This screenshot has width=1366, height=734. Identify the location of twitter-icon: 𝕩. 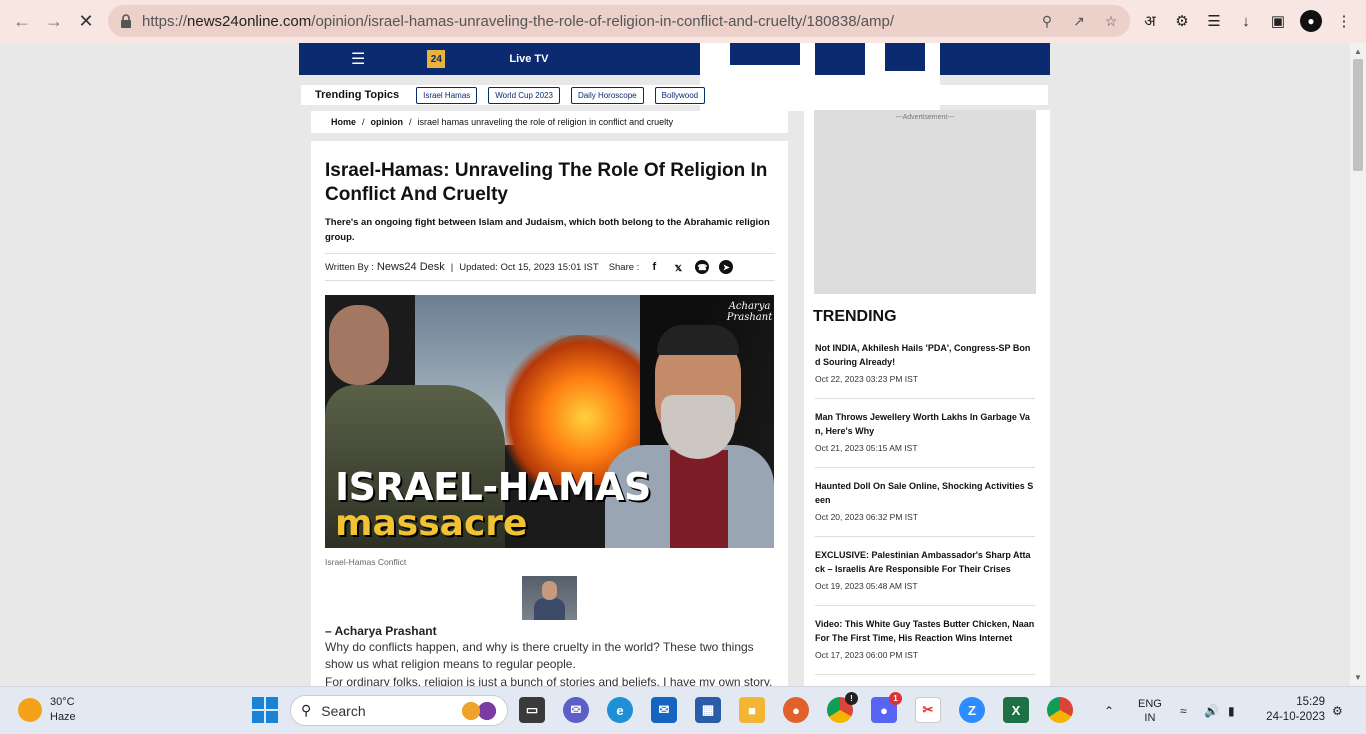
(678, 267).